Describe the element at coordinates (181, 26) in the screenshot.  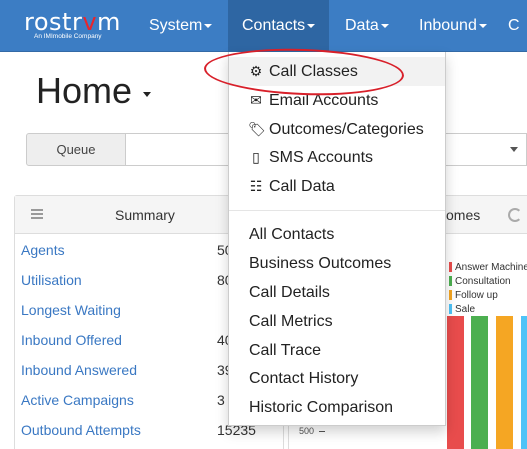
I see `nav-system: System` at that location.